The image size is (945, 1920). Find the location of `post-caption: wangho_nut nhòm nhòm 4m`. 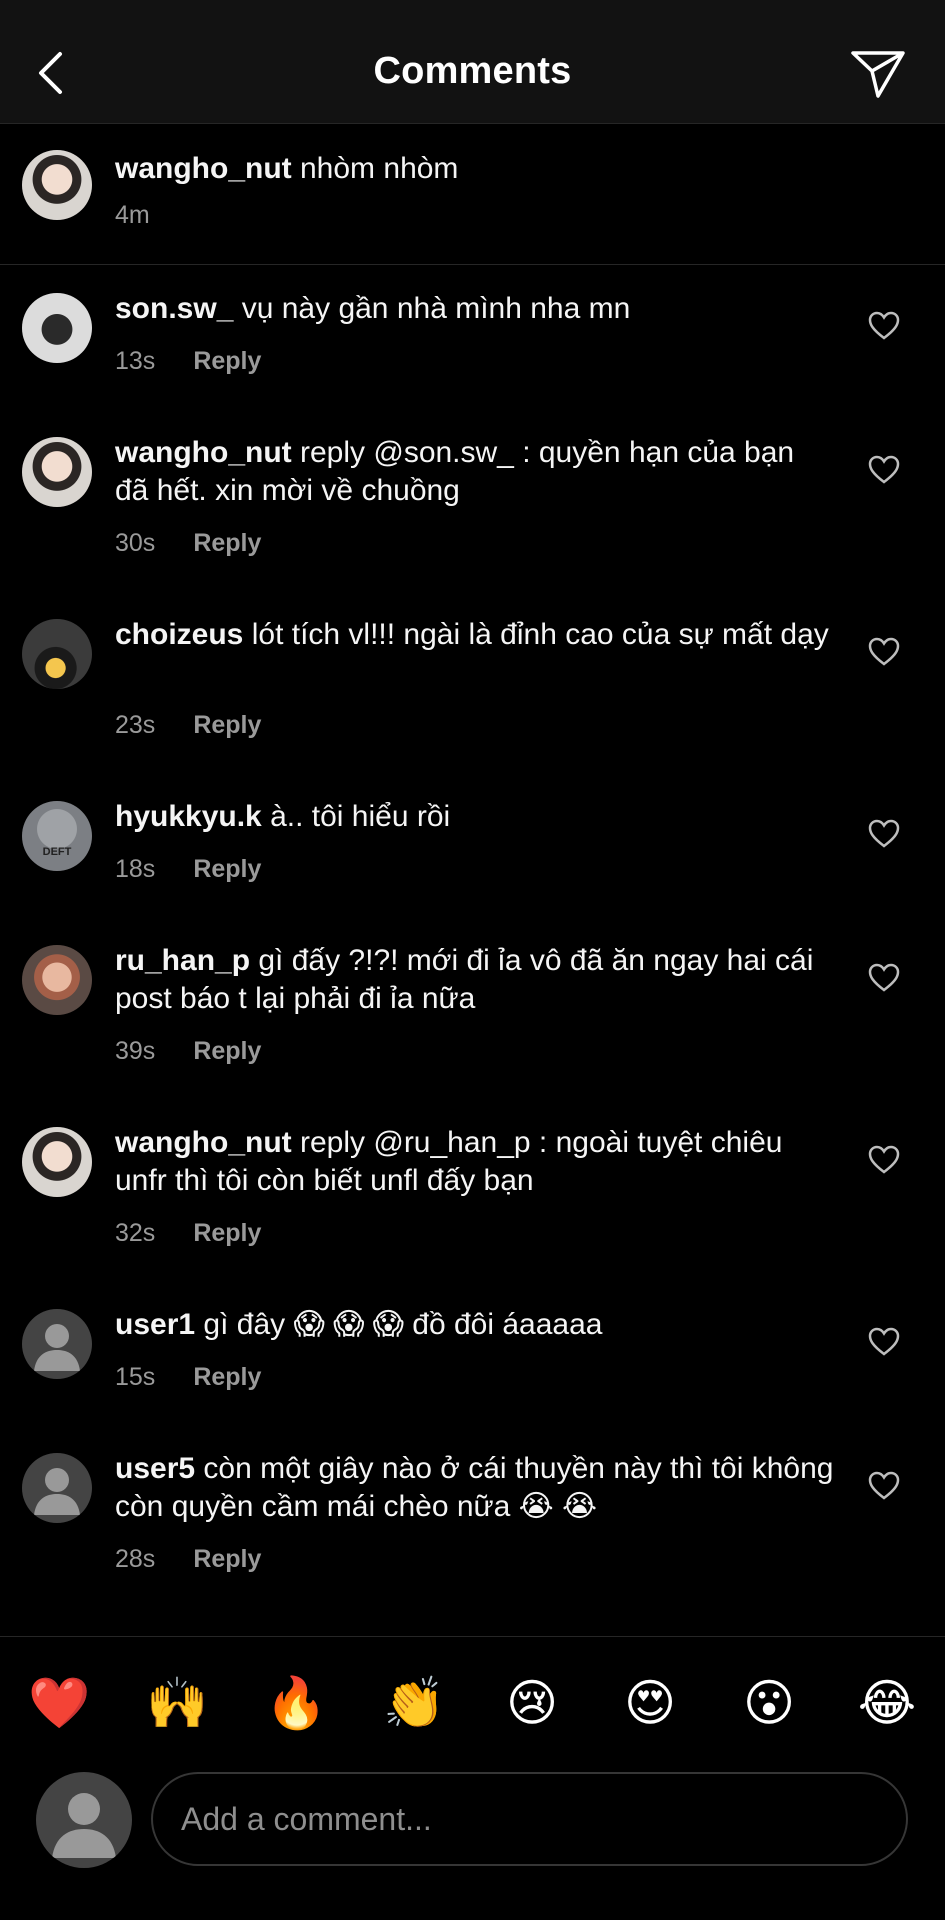

post-caption: wangho_nut nhòm nhòm 4m is located at coordinates (472, 194).